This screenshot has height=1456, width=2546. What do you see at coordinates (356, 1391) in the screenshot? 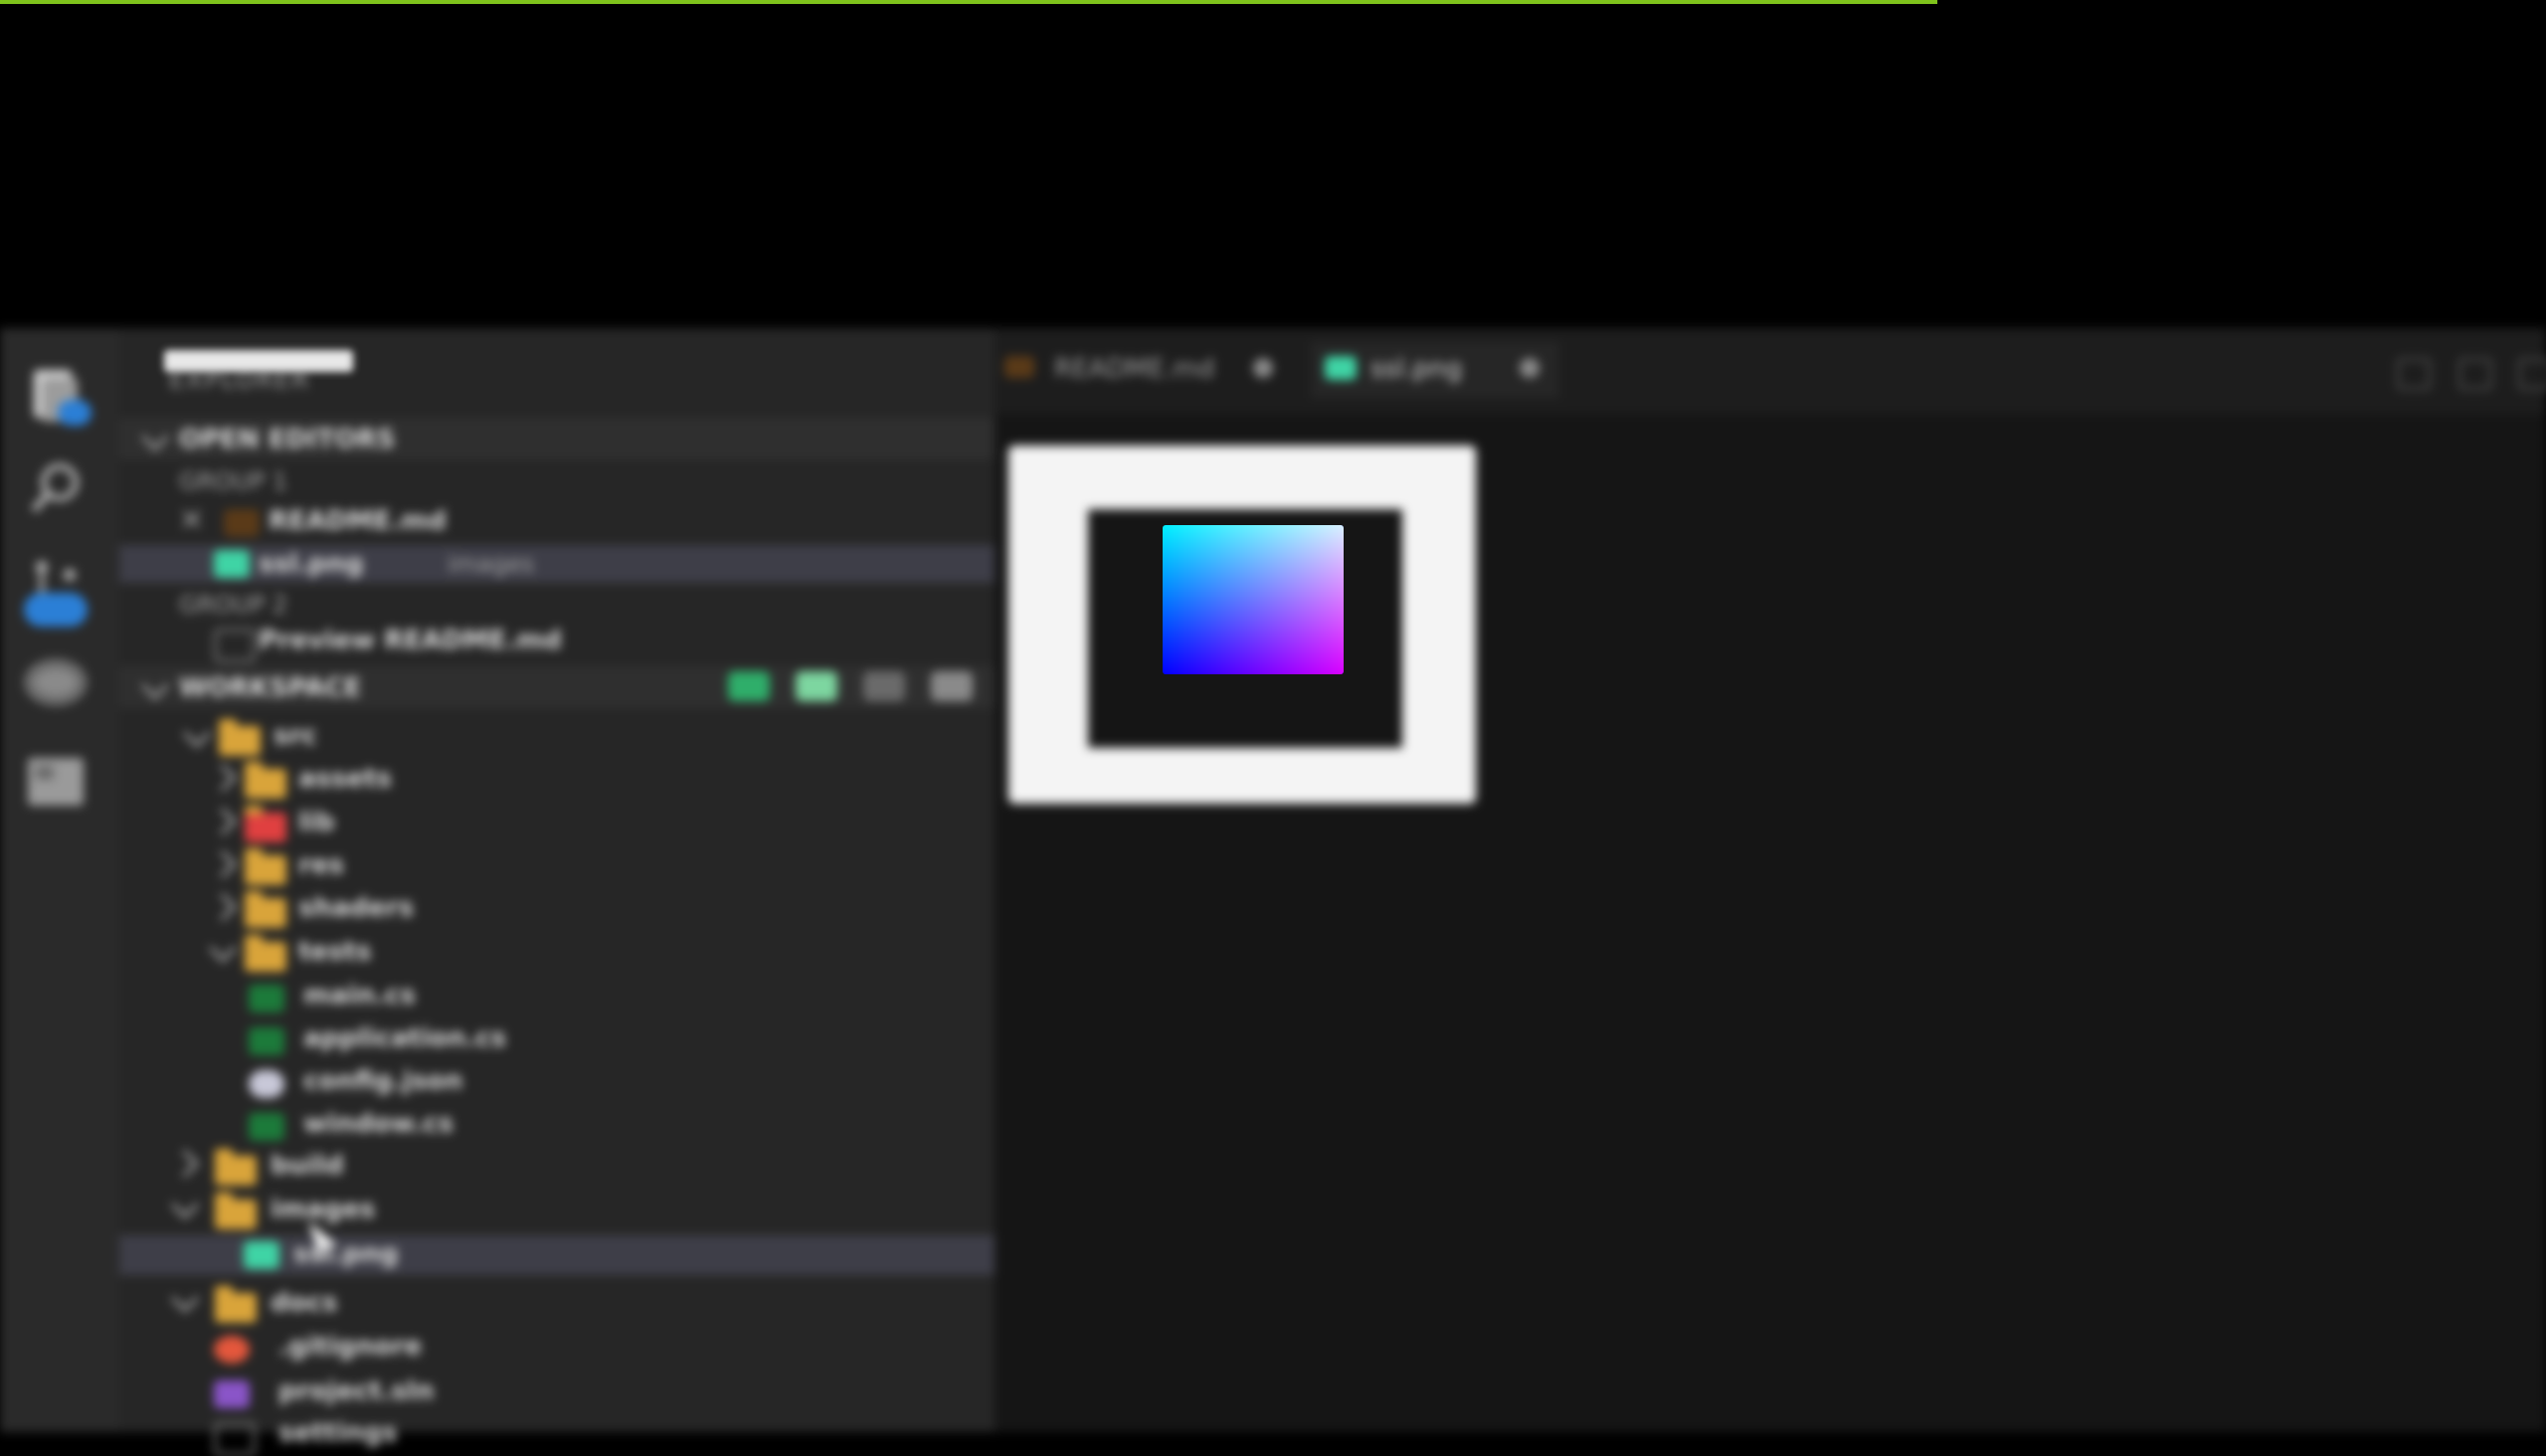
I see `tree-file: project.sln` at bounding box center [356, 1391].